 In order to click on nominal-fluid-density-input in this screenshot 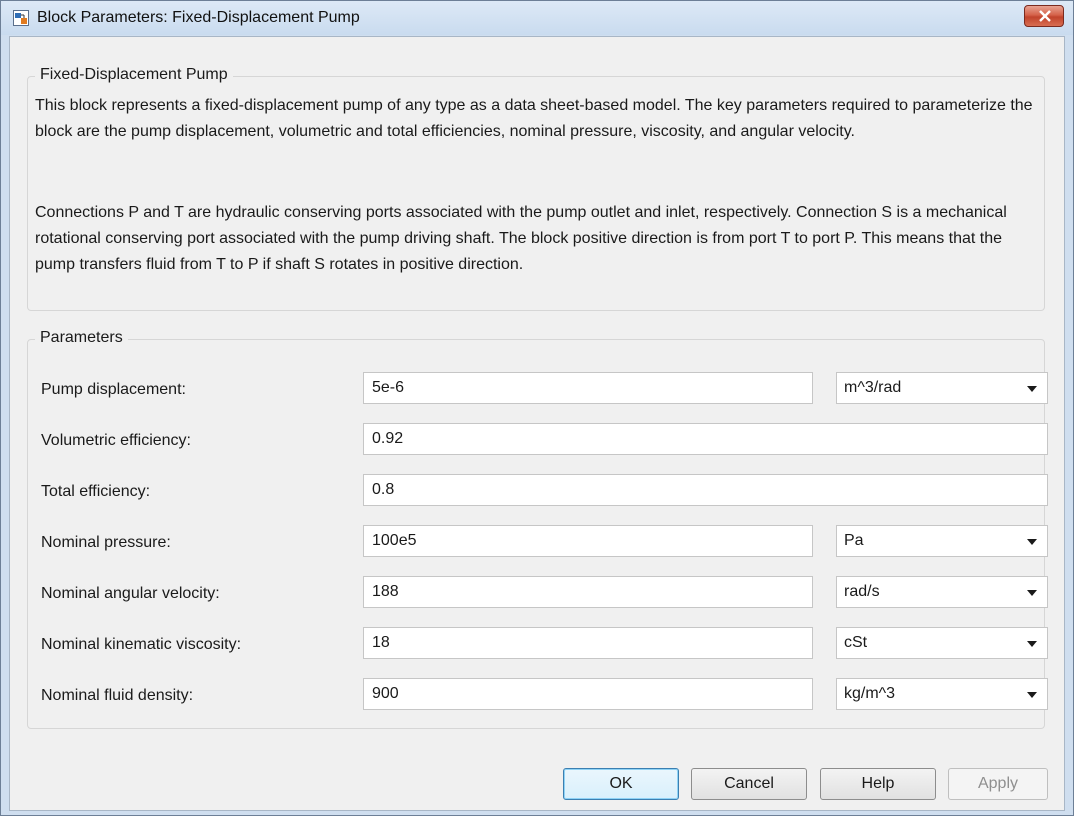, I will do `click(588, 694)`.